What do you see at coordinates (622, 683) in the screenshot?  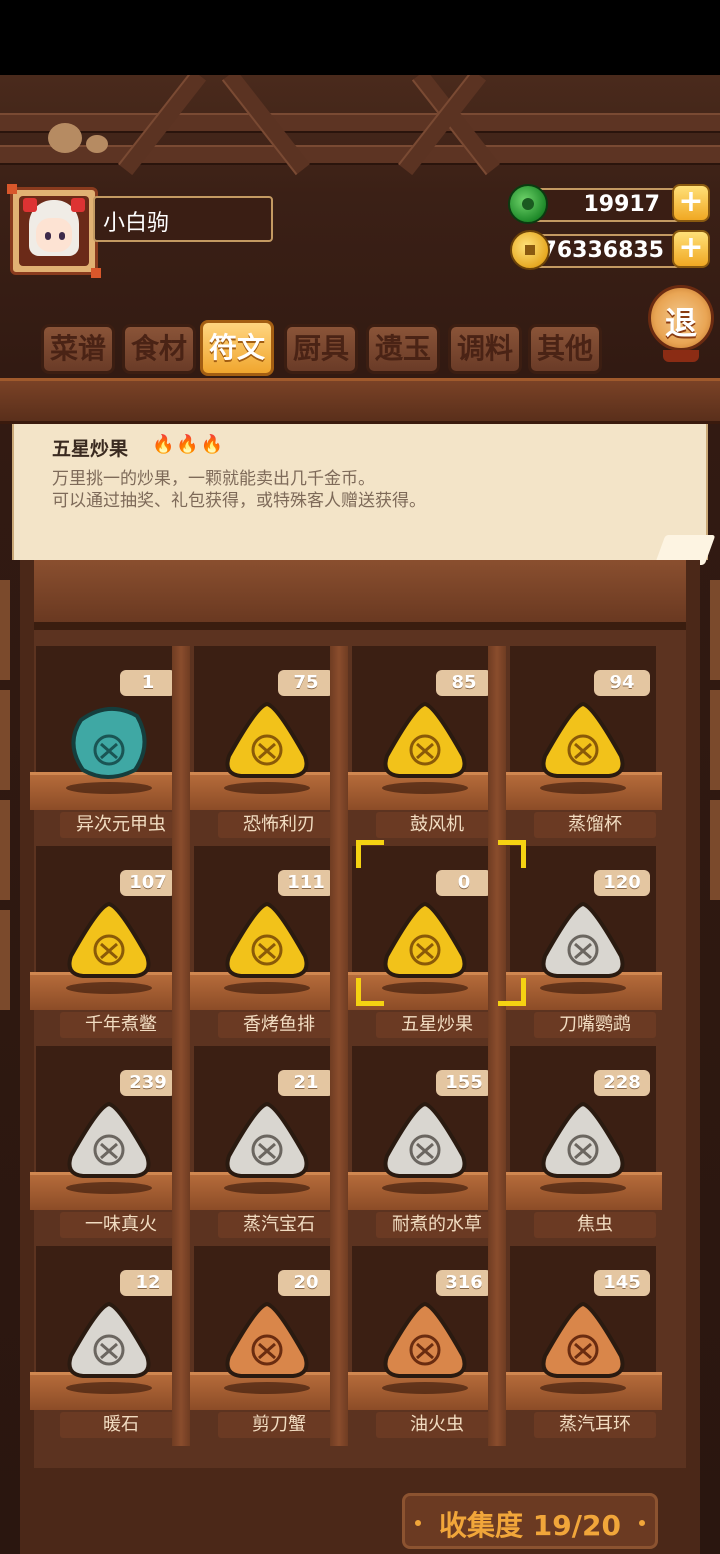 I see `rune-count-badge: 94` at bounding box center [622, 683].